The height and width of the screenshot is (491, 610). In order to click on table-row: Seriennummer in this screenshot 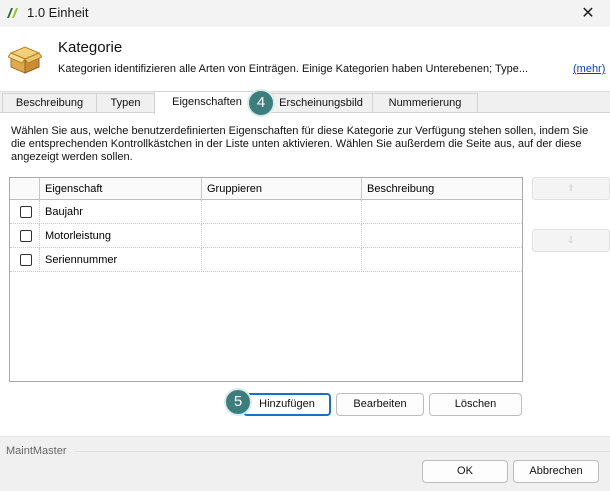, I will do `click(266, 260)`.